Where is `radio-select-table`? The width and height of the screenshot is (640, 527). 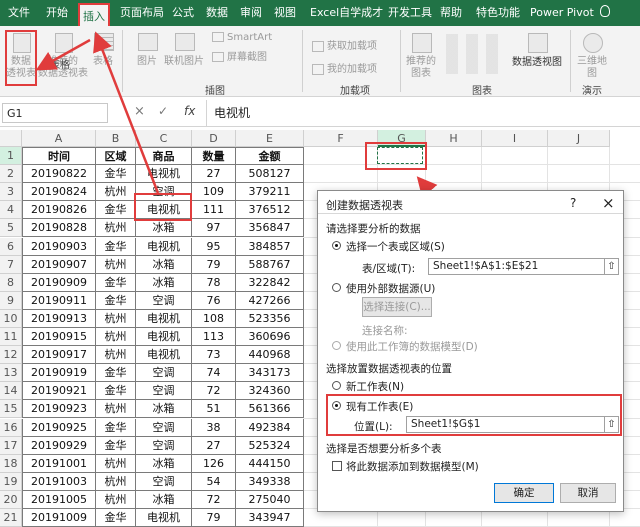
radio-select-table is located at coordinates (336, 245).